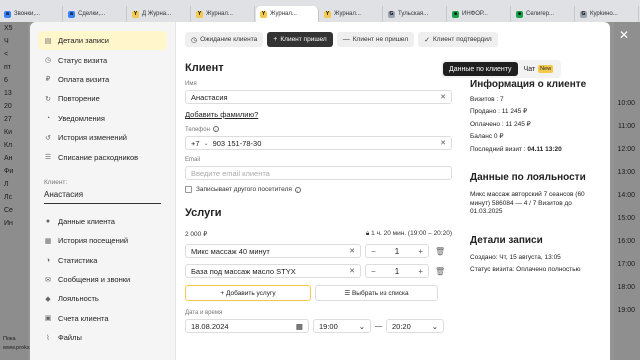 This screenshot has width=640, height=360. What do you see at coordinates (194, 40) in the screenshot?
I see `status-icon: ◷` at bounding box center [194, 40].